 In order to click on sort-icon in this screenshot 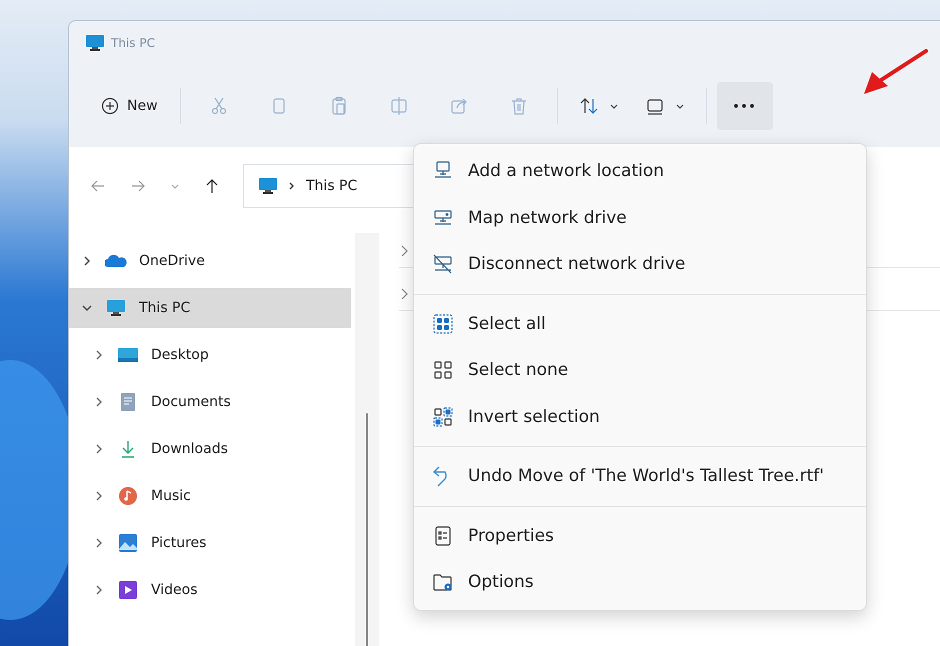, I will do `click(588, 106)`.